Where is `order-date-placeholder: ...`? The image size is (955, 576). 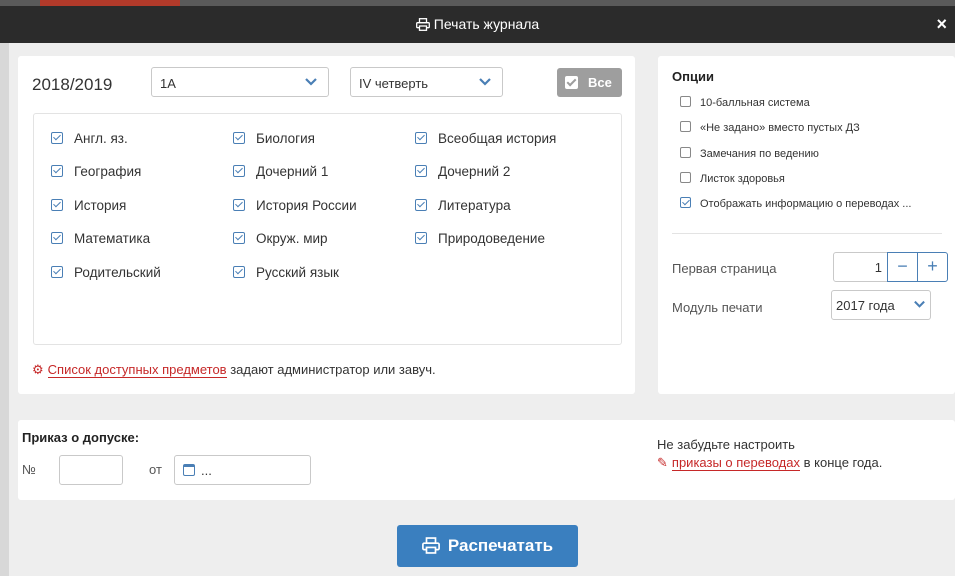
order-date-placeholder: ... is located at coordinates (206, 470).